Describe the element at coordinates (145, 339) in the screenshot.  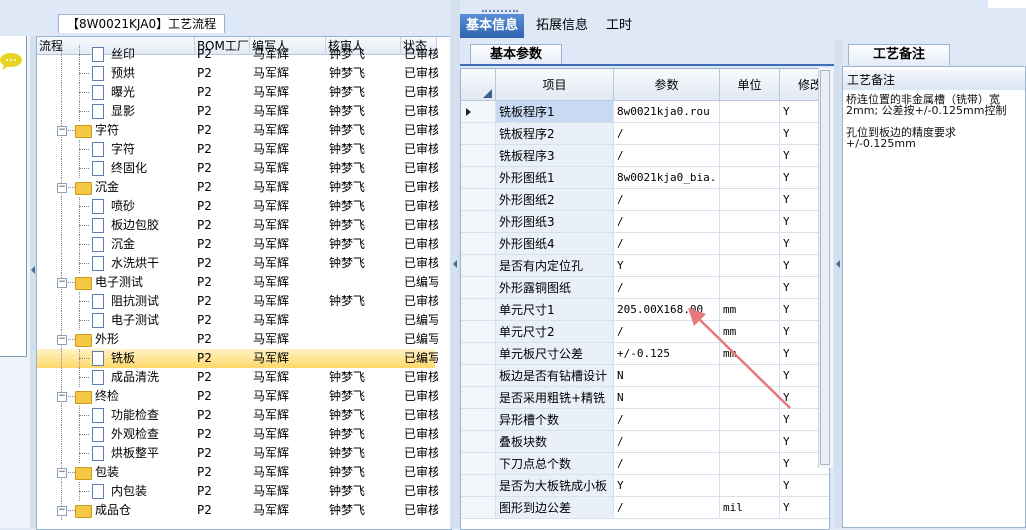
I see `tree-node-label: 外形` at that location.